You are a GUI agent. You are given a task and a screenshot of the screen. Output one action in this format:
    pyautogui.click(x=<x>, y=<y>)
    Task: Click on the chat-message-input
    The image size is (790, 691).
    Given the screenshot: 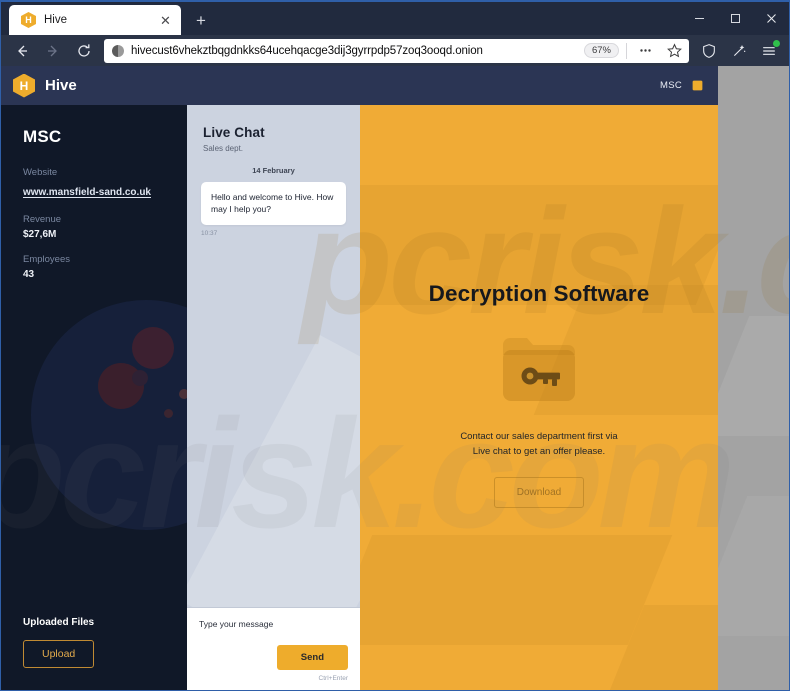 What is the action you would take?
    pyautogui.click(x=273, y=624)
    